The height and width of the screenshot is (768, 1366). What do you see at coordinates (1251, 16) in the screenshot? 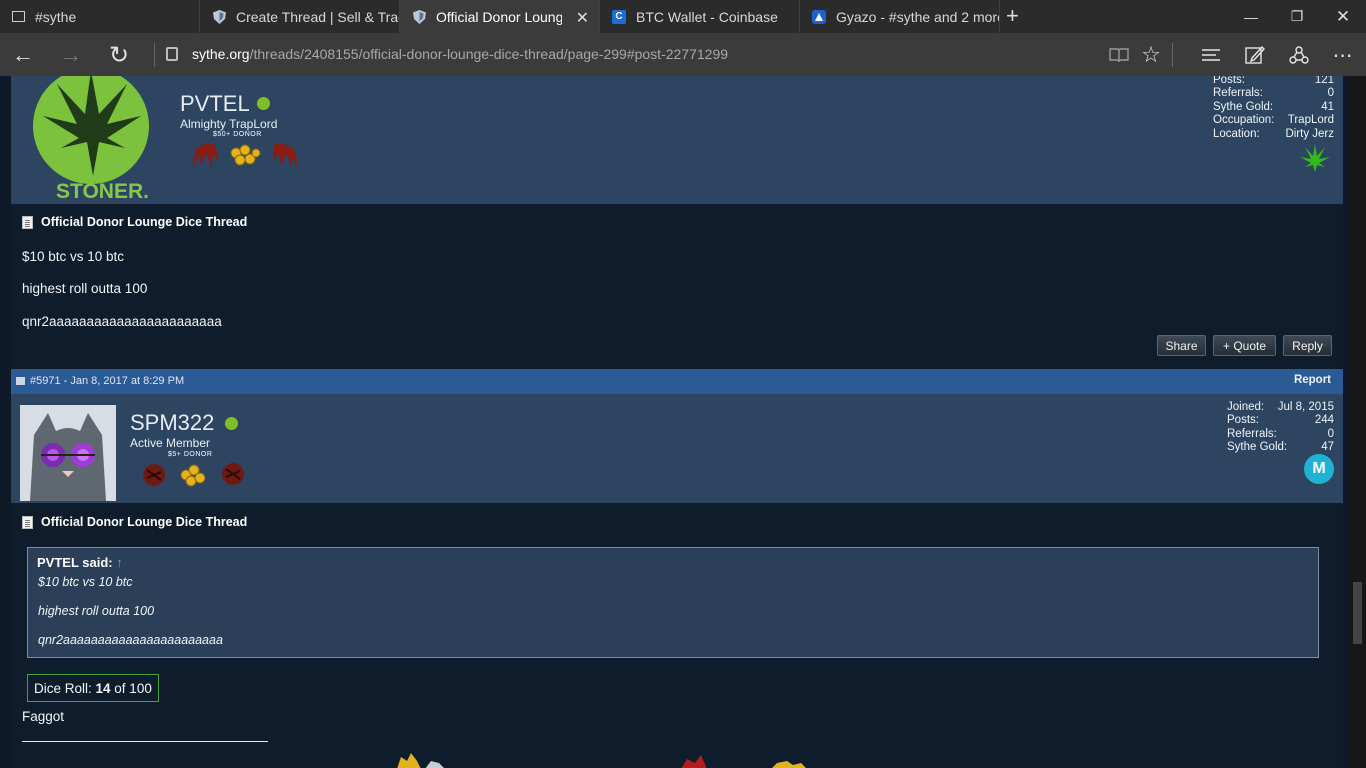
I see `minimize-button: —` at bounding box center [1251, 16].